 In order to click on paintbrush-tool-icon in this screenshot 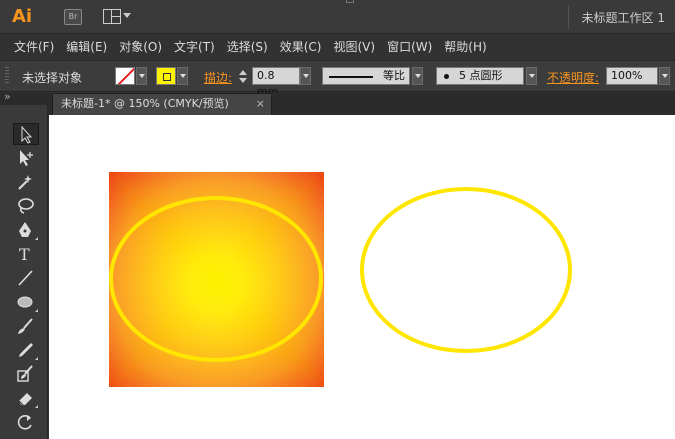, I will do `click(25, 326)`.